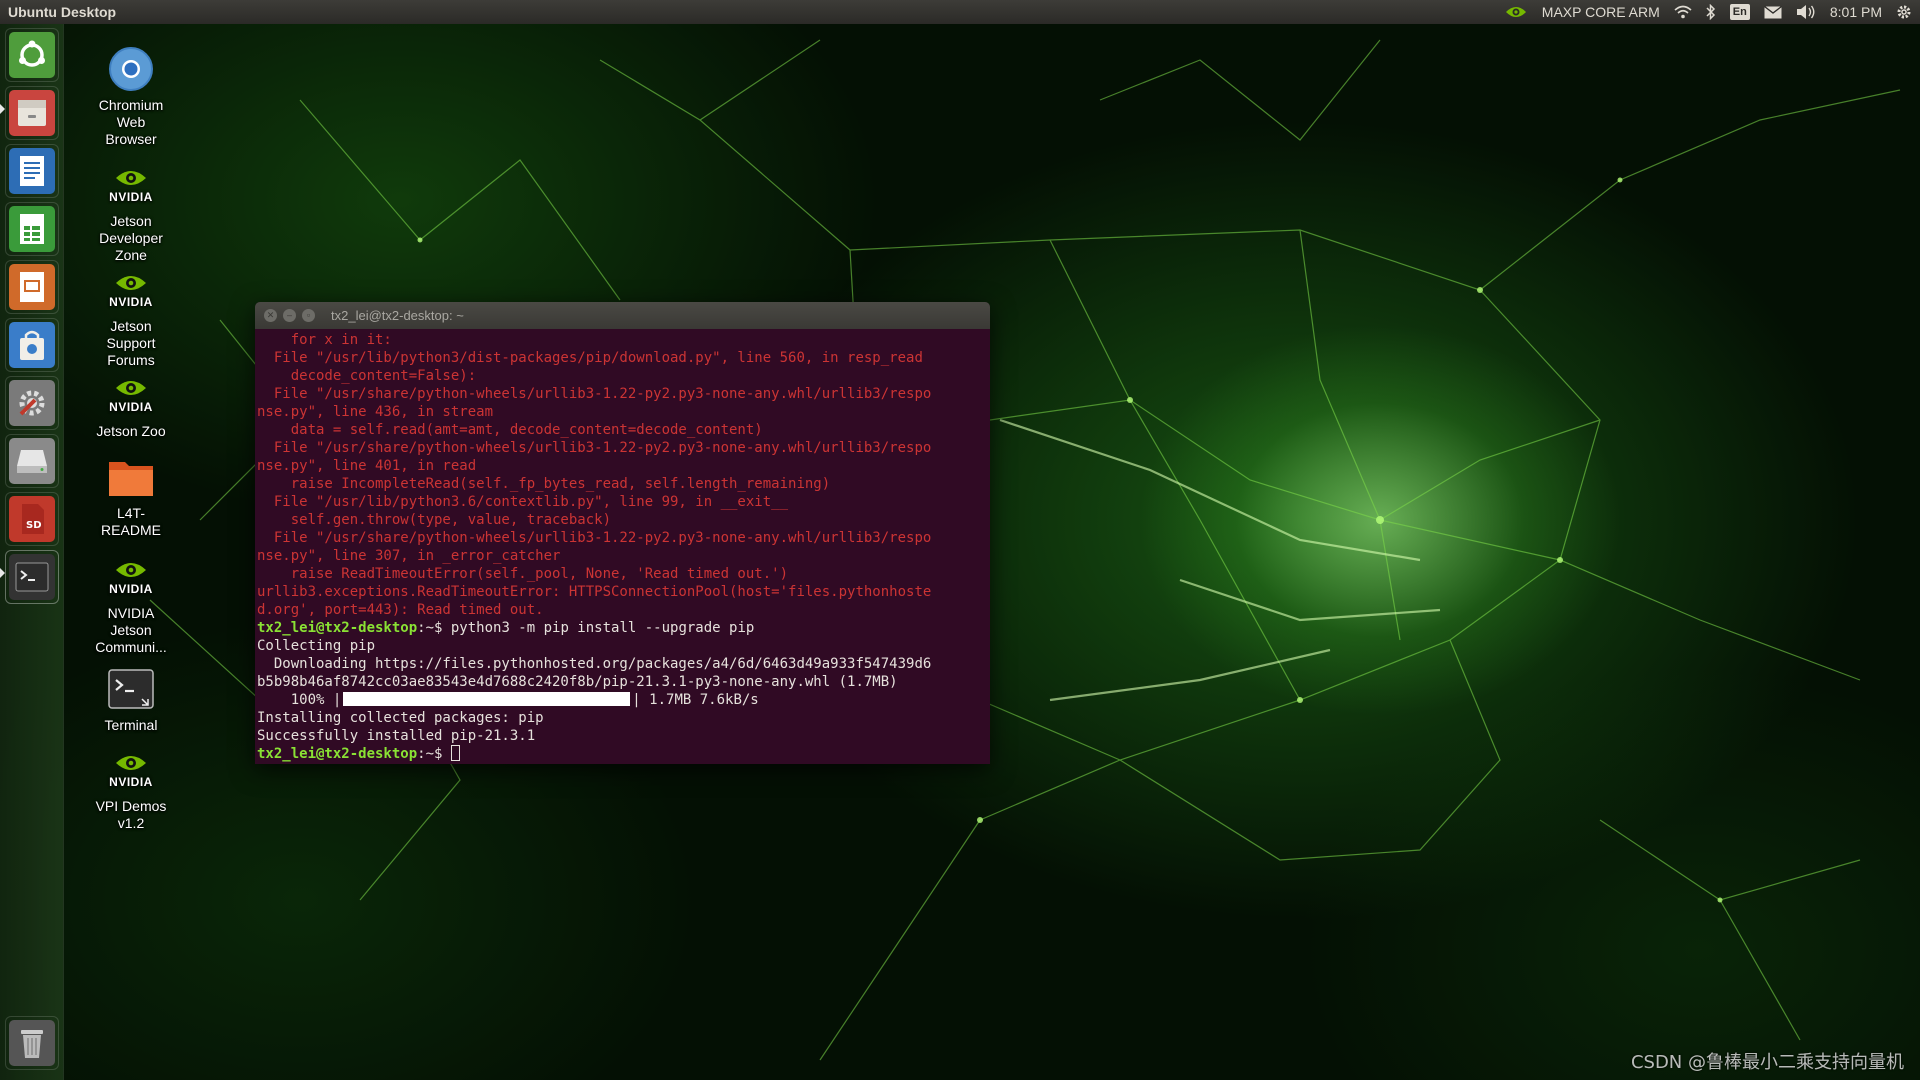  I want to click on desktop-icon-label: Chromium Web Browser, so click(131, 122).